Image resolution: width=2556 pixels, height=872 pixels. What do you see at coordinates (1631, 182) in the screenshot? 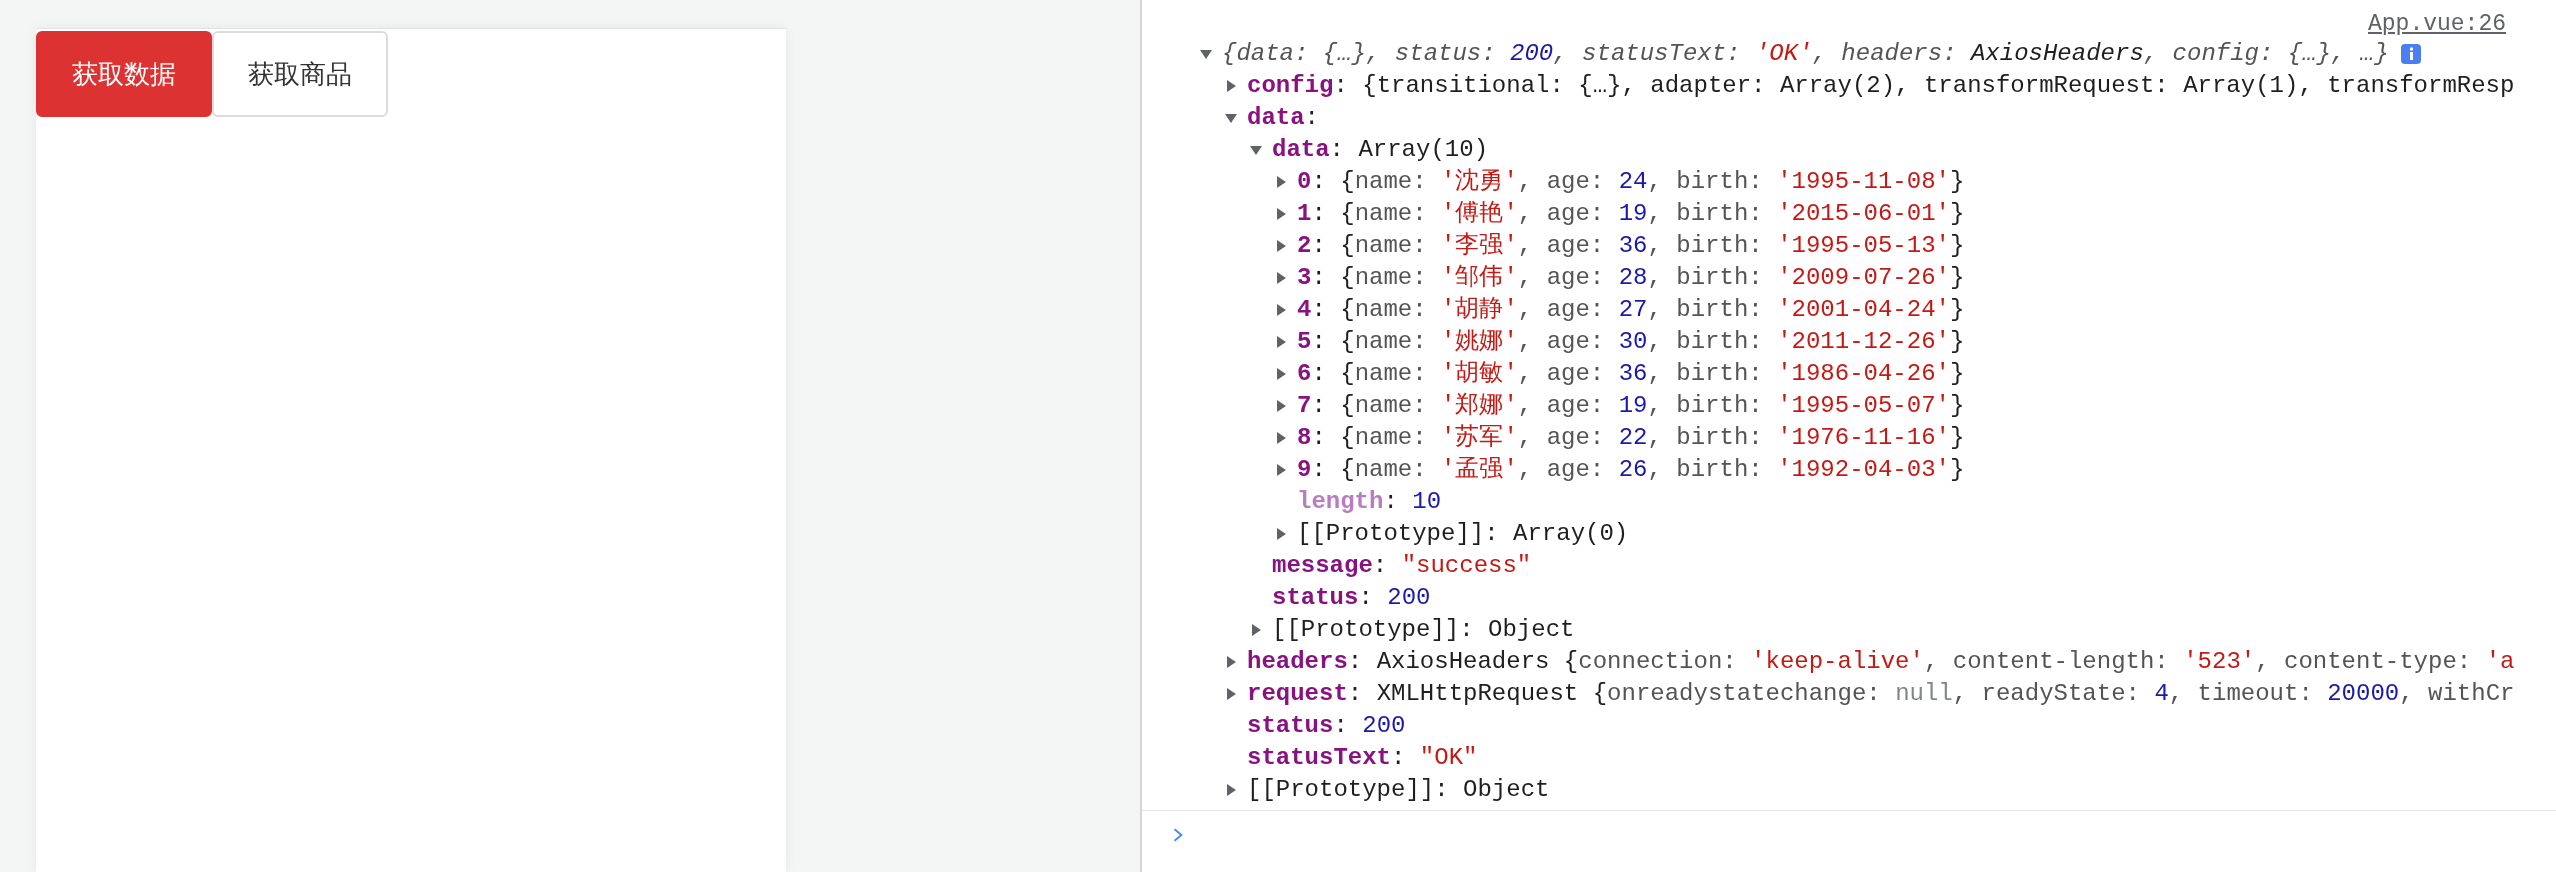
I see `console-line: 0: {name: '沈勇', age: 24, birth: '1995-11-08'}` at bounding box center [1631, 182].